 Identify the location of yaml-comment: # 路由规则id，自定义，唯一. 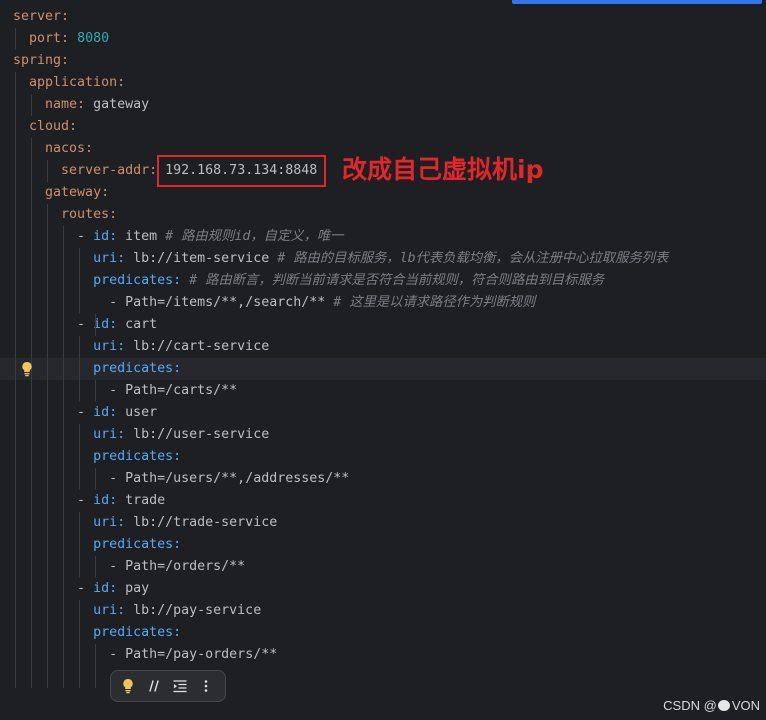
(254, 236).